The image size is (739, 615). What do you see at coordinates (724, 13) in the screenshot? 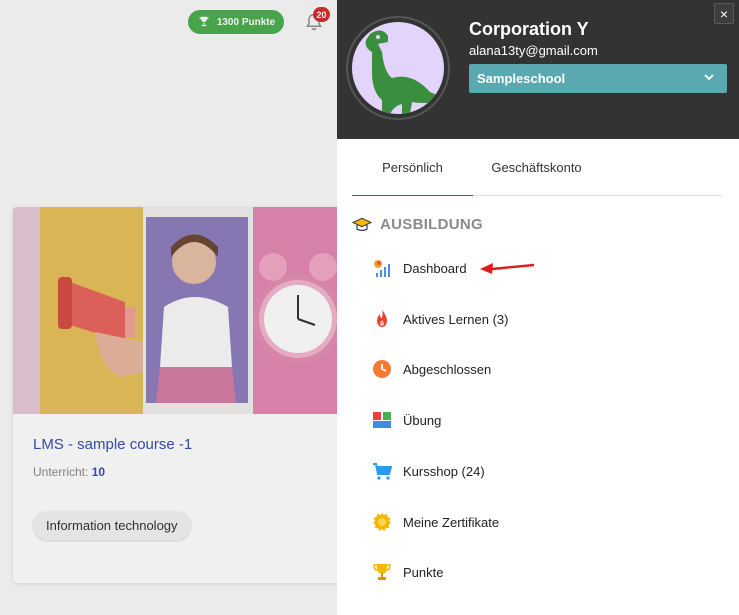
I see `close-button: ×` at bounding box center [724, 13].